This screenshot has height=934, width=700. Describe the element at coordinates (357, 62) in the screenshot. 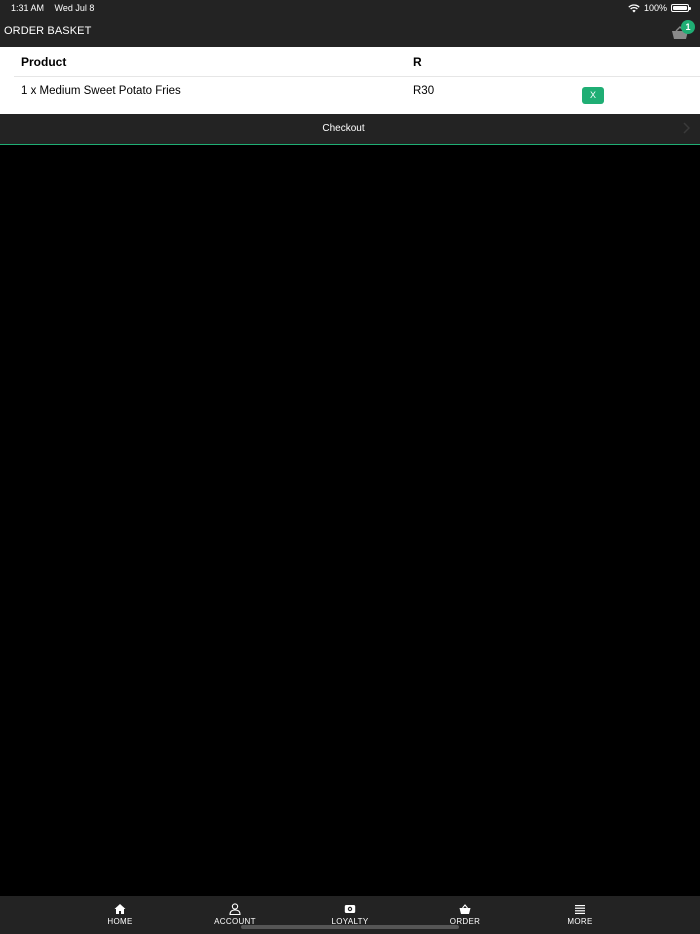

I see `table-header-row: Product R` at that location.